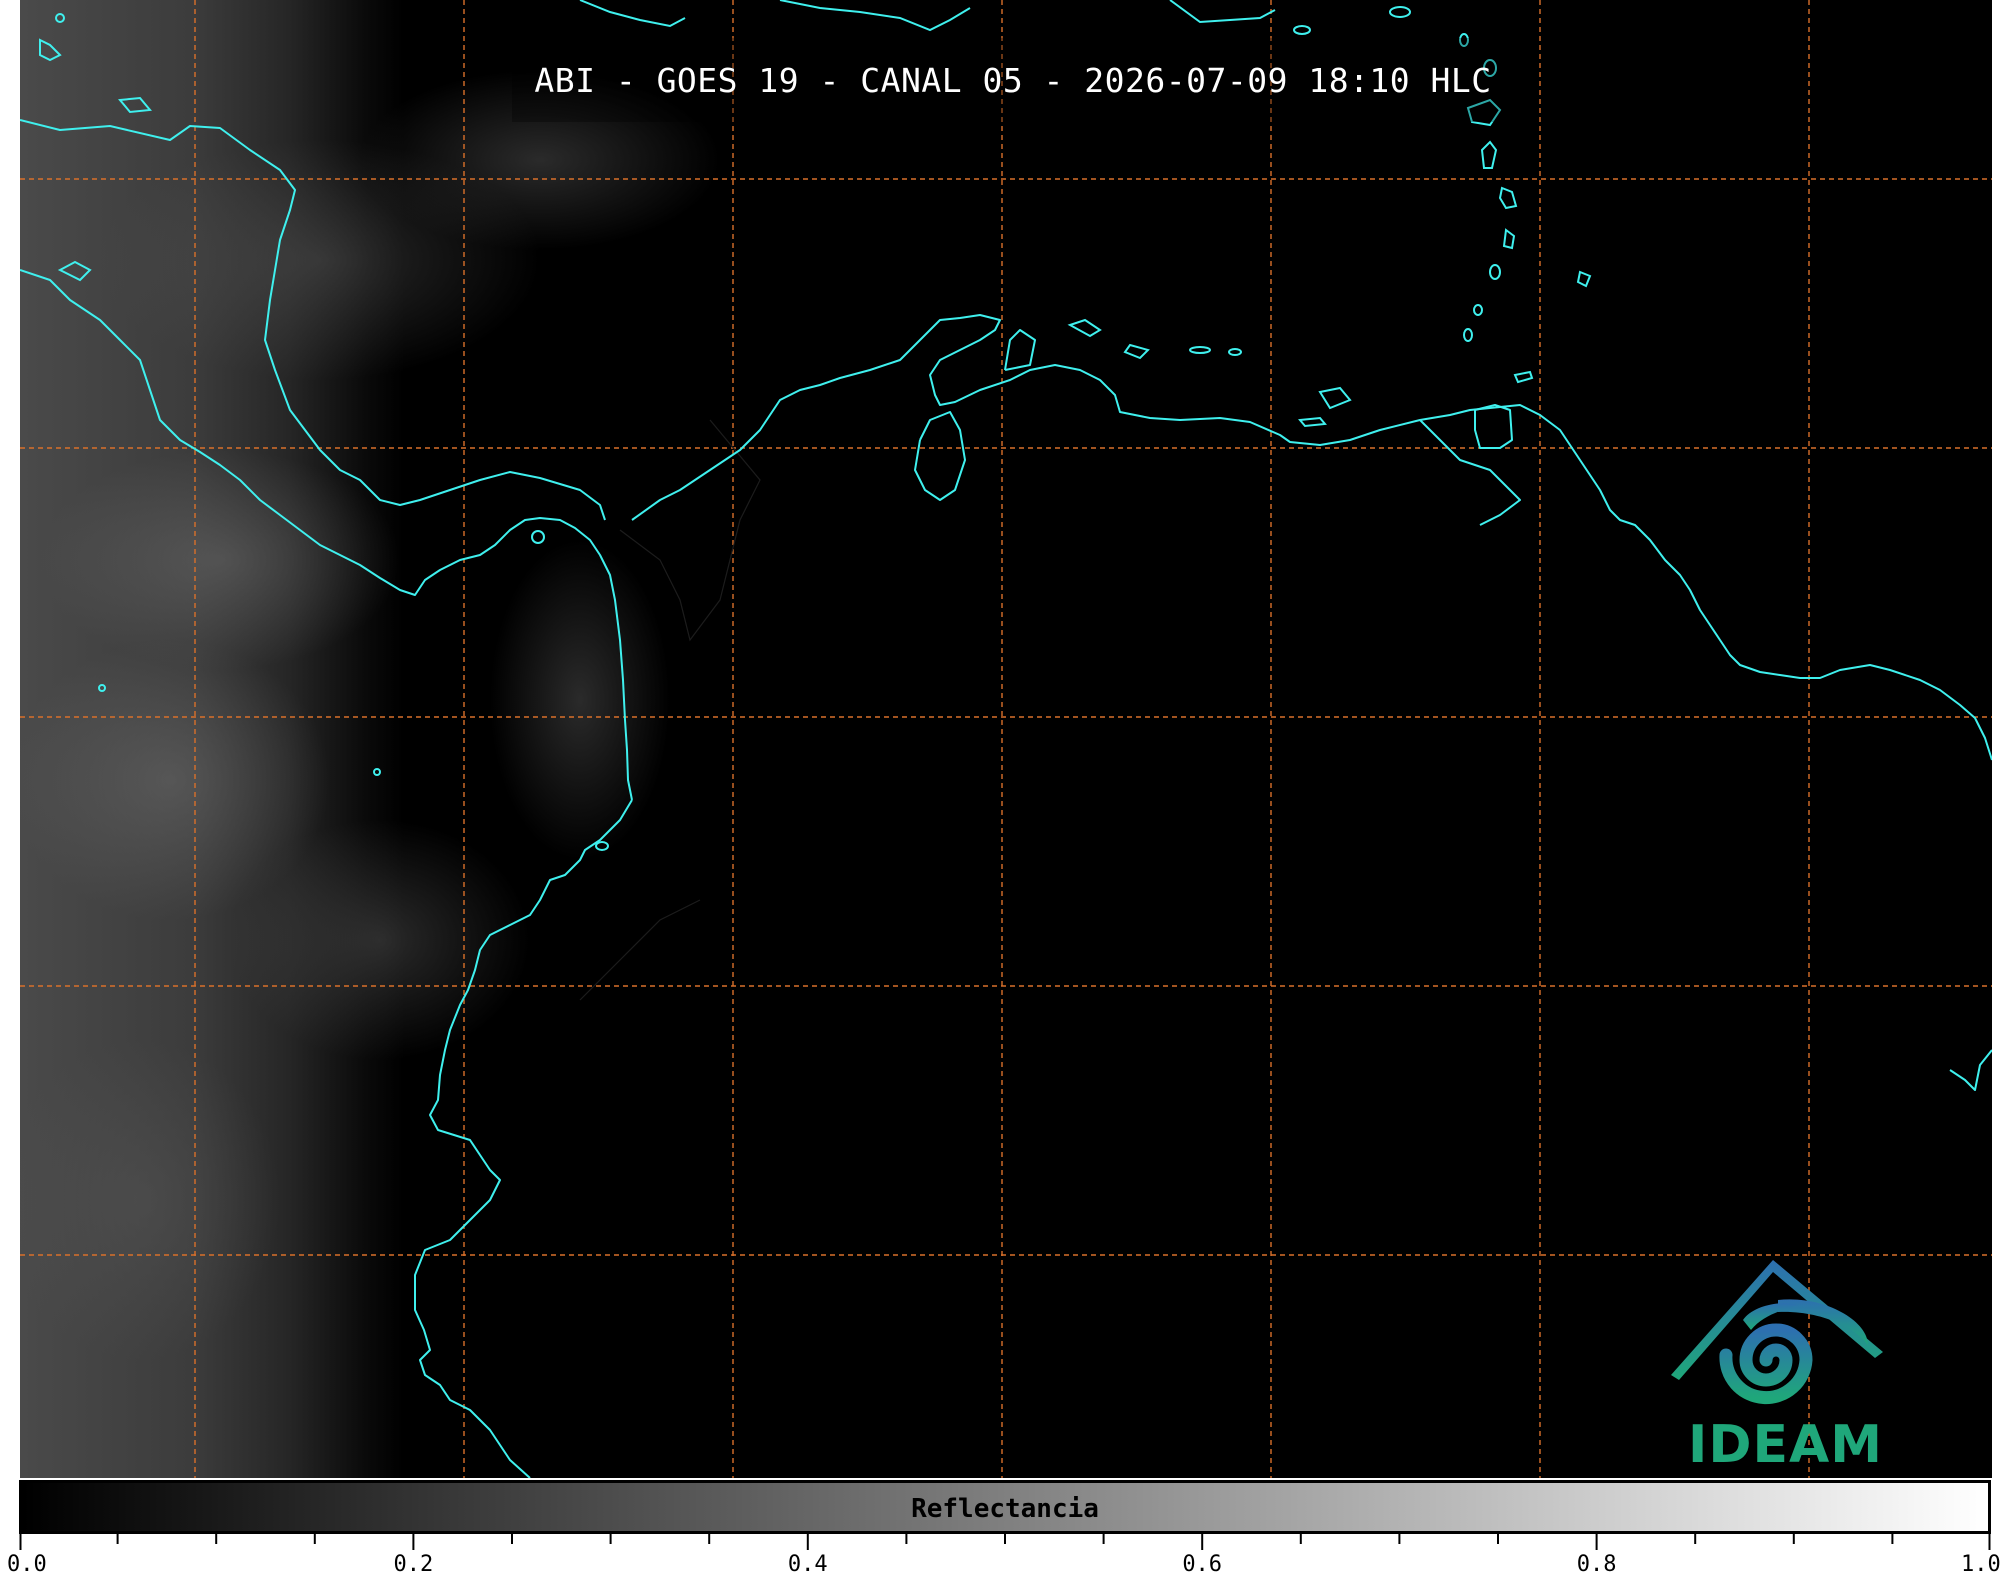 This screenshot has width=2011, height=1577. I want to click on colorbar-tick-label: 1.0, so click(1981, 1564).